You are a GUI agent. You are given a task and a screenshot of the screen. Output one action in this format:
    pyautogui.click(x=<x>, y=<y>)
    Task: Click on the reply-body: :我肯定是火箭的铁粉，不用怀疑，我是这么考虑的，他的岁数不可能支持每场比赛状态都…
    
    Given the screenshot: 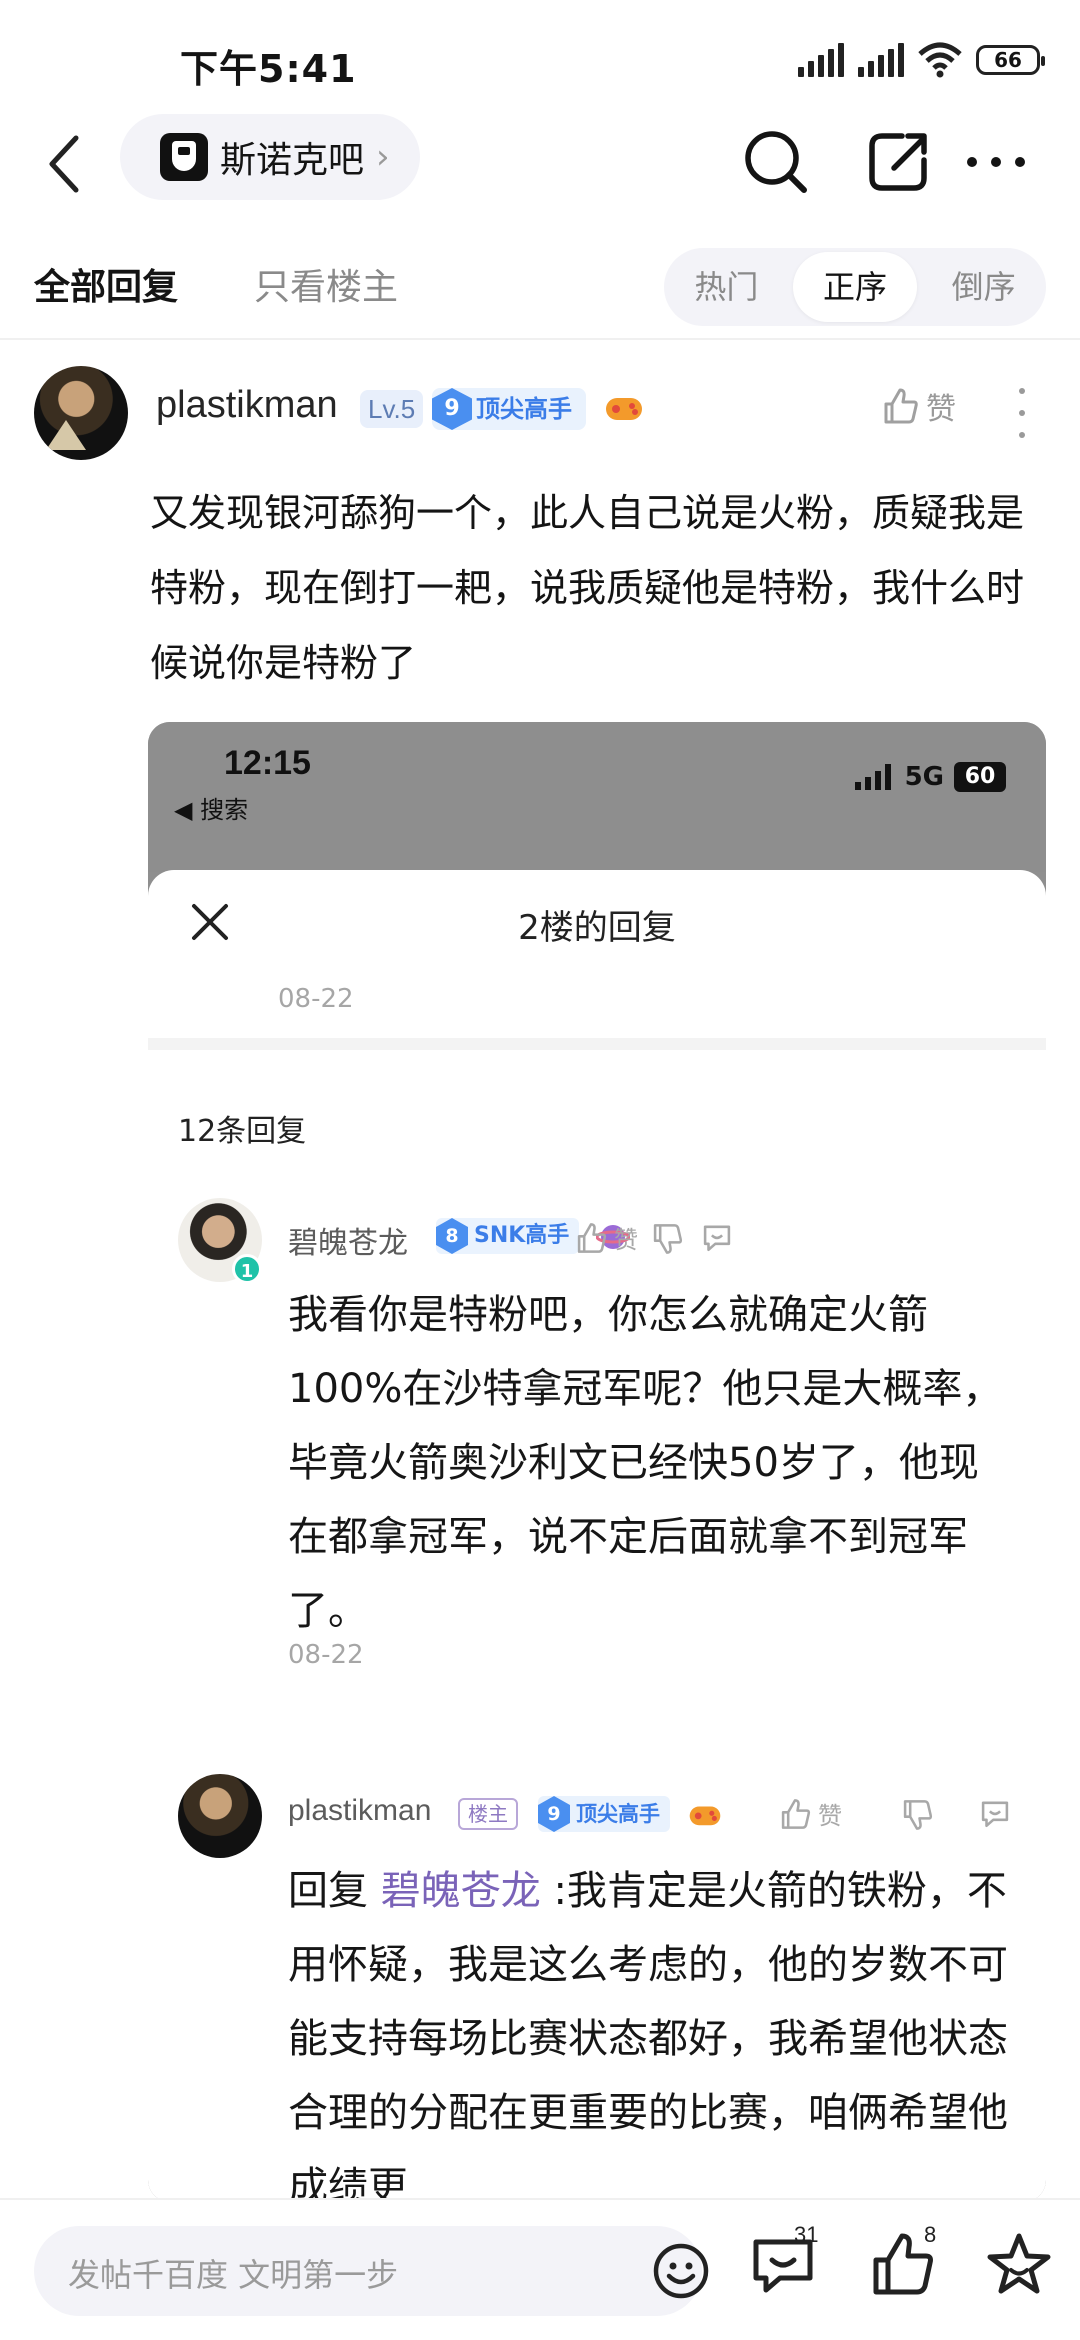 What is the action you would take?
    pyautogui.click(x=648, y=2035)
    